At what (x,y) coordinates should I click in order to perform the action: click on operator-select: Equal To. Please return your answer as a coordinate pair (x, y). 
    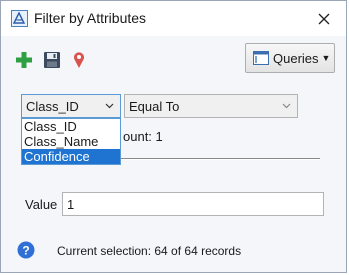
    Looking at the image, I should click on (211, 106).